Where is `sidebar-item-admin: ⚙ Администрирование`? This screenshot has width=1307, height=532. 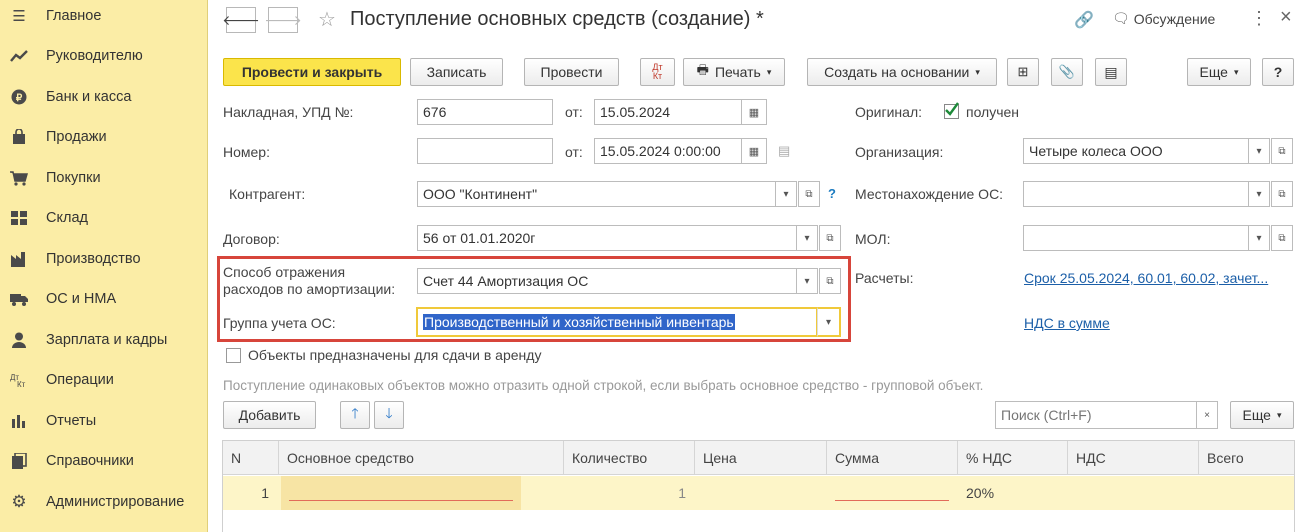
sidebar-item-admin: ⚙ Администрирование is located at coordinates (104, 502).